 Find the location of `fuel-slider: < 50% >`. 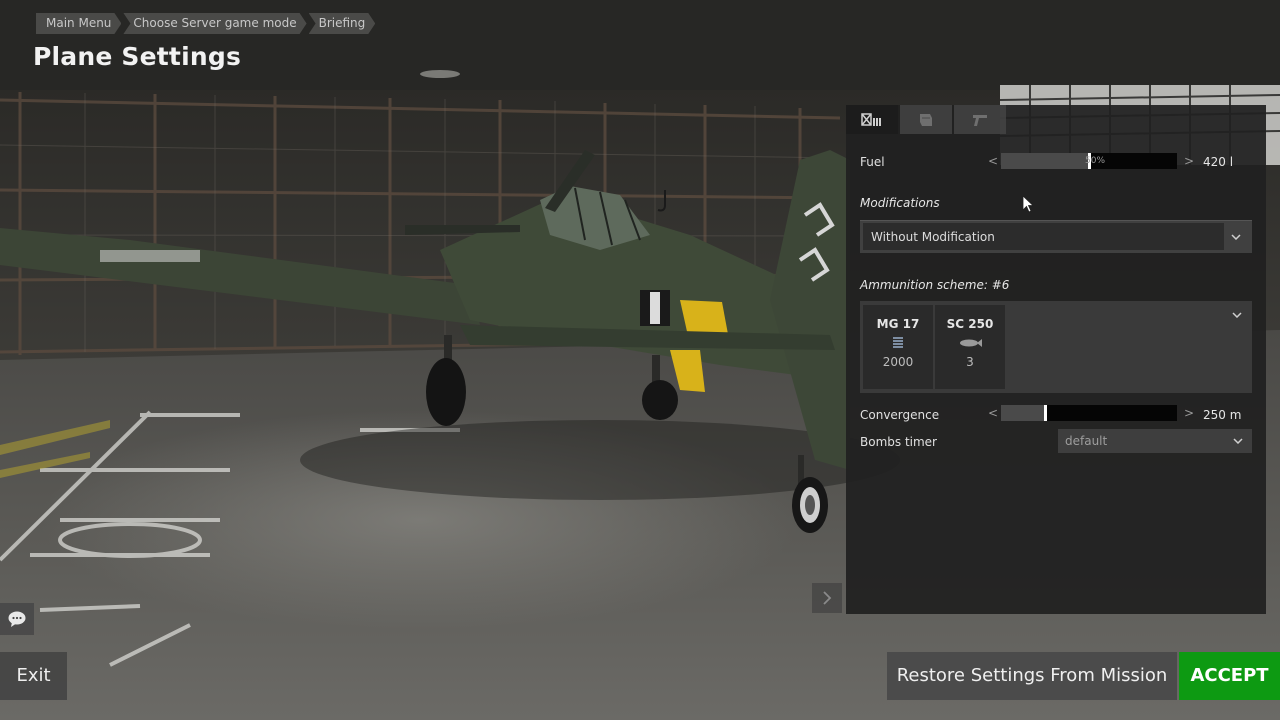

fuel-slider: < 50% > is located at coordinates (1091, 161).